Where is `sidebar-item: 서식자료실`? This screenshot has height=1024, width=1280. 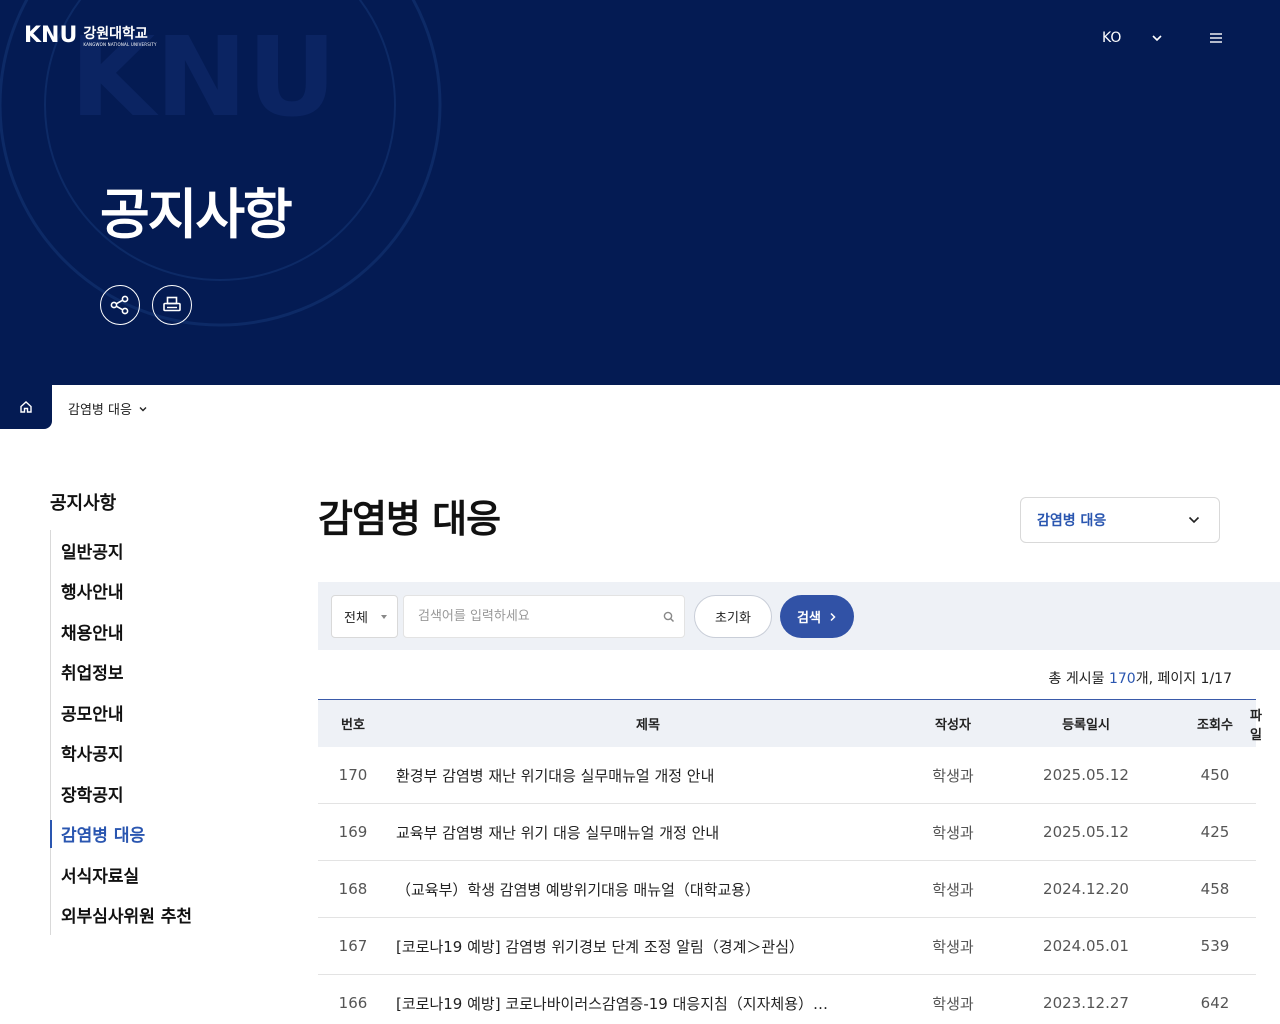 sidebar-item: 서식자료실 is located at coordinates (150, 874).